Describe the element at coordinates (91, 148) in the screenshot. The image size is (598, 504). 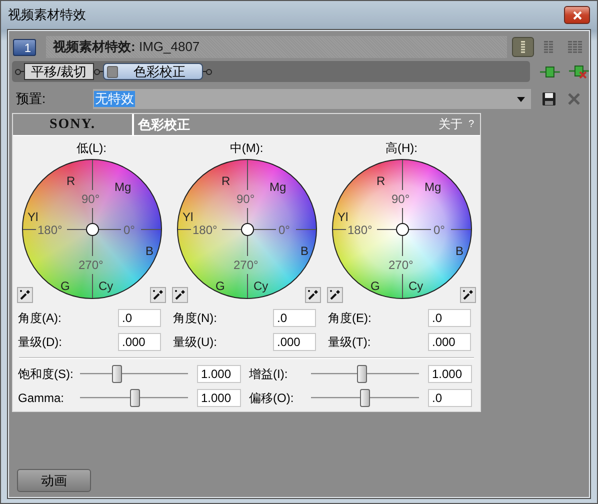
I see `wheel-label: 低(L):` at that location.